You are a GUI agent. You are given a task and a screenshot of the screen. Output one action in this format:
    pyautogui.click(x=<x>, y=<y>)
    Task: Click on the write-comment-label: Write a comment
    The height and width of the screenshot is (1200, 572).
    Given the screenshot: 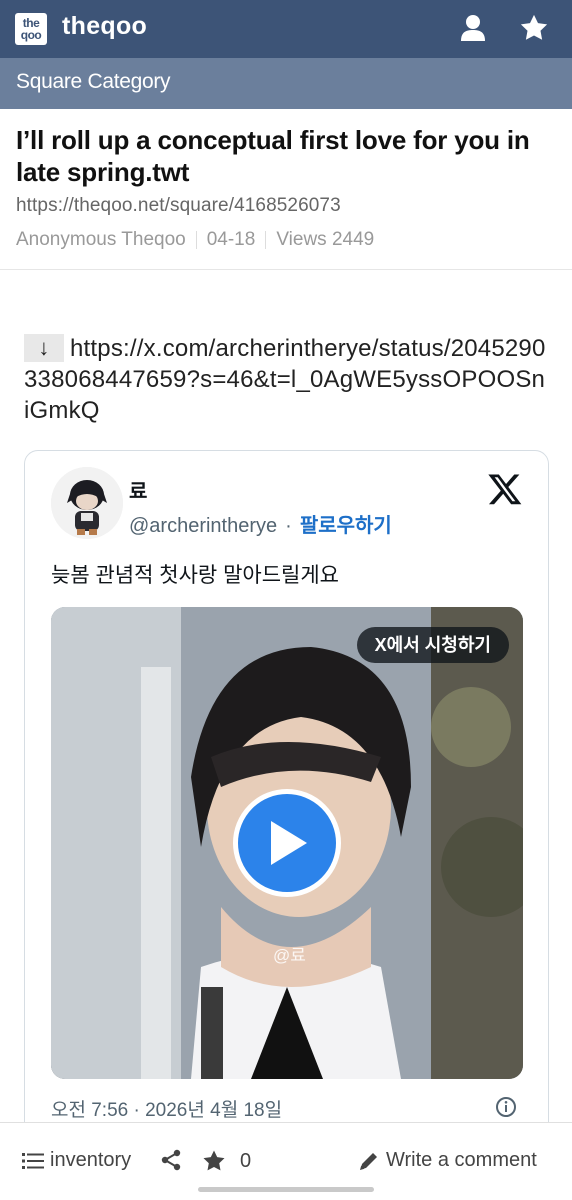 What is the action you would take?
    pyautogui.click(x=461, y=1160)
    